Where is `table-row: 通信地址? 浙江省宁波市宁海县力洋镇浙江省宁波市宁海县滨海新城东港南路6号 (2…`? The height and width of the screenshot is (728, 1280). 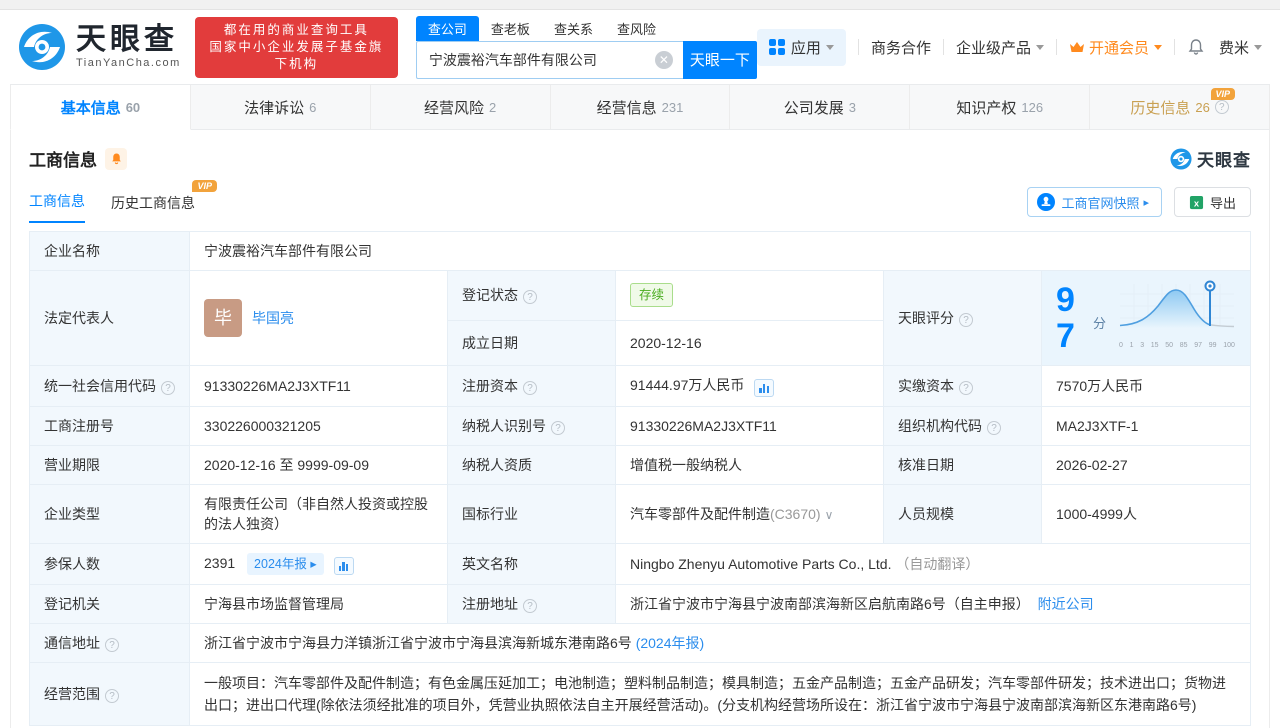
table-row: 通信地址? 浙江省宁波市宁海县力洋镇浙江省宁波市宁海县滨海新城东港南路6号 (2… is located at coordinates (640, 643).